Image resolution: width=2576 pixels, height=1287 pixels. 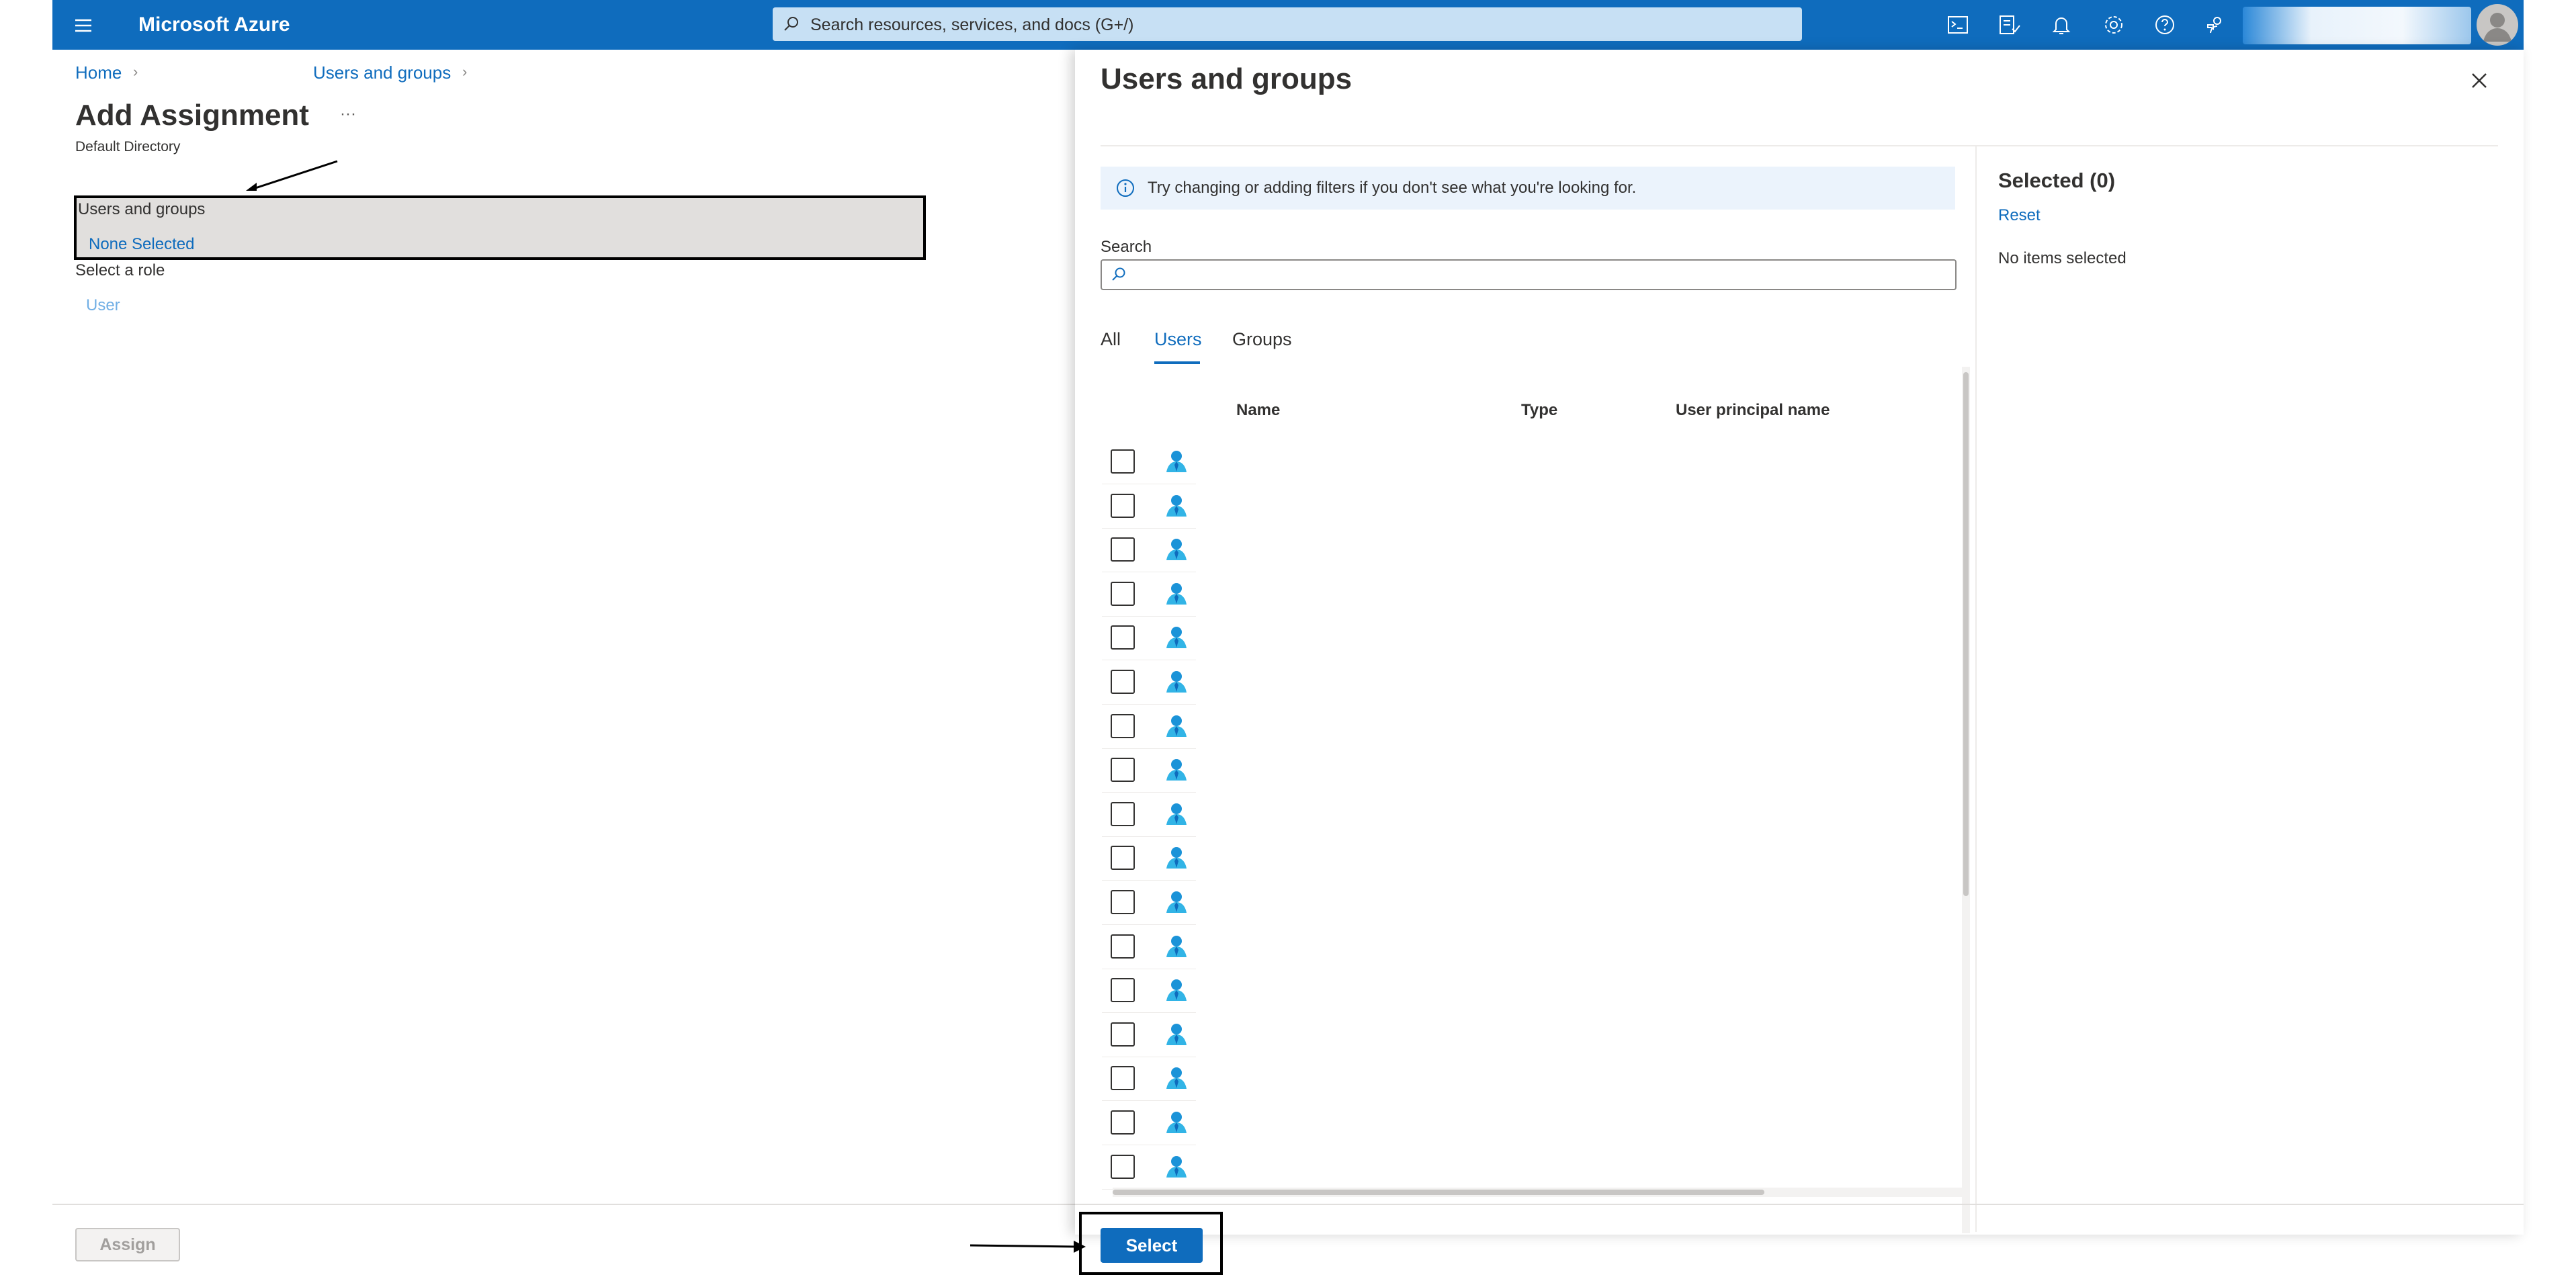 What do you see at coordinates (2062, 258) in the screenshot?
I see `selected-empty-text: No items selected` at bounding box center [2062, 258].